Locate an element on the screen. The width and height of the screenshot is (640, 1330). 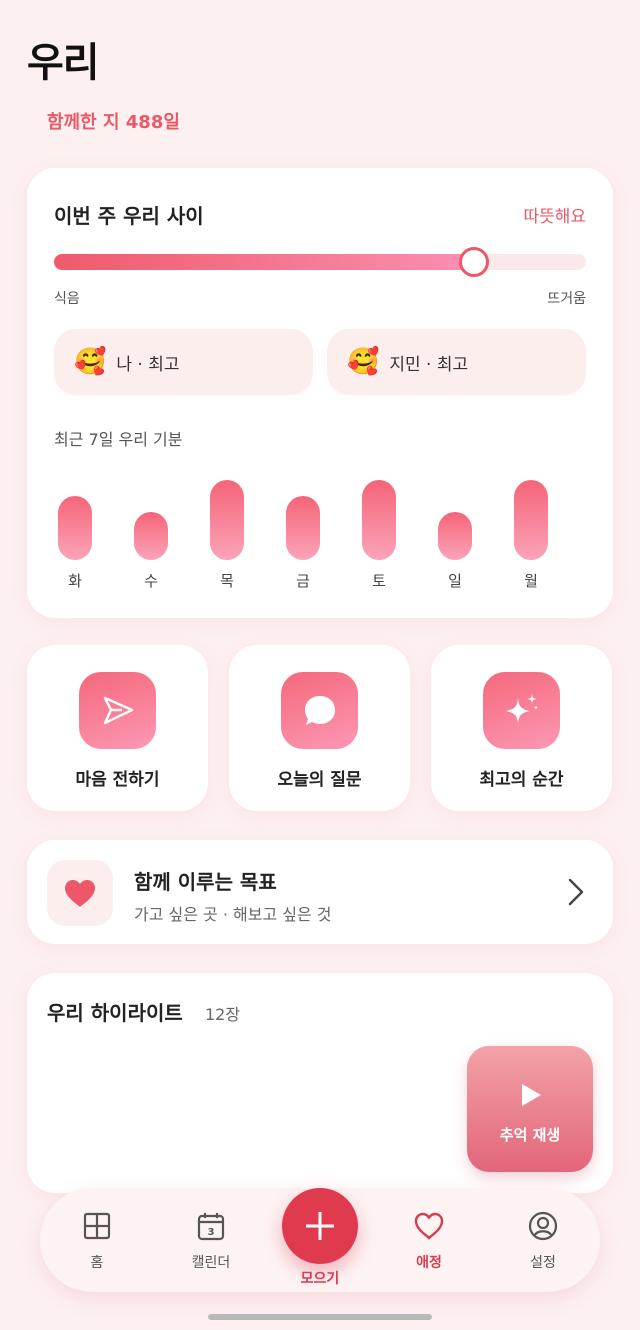
nav-label-calendar: 캘린더 is located at coordinates (211, 1263).